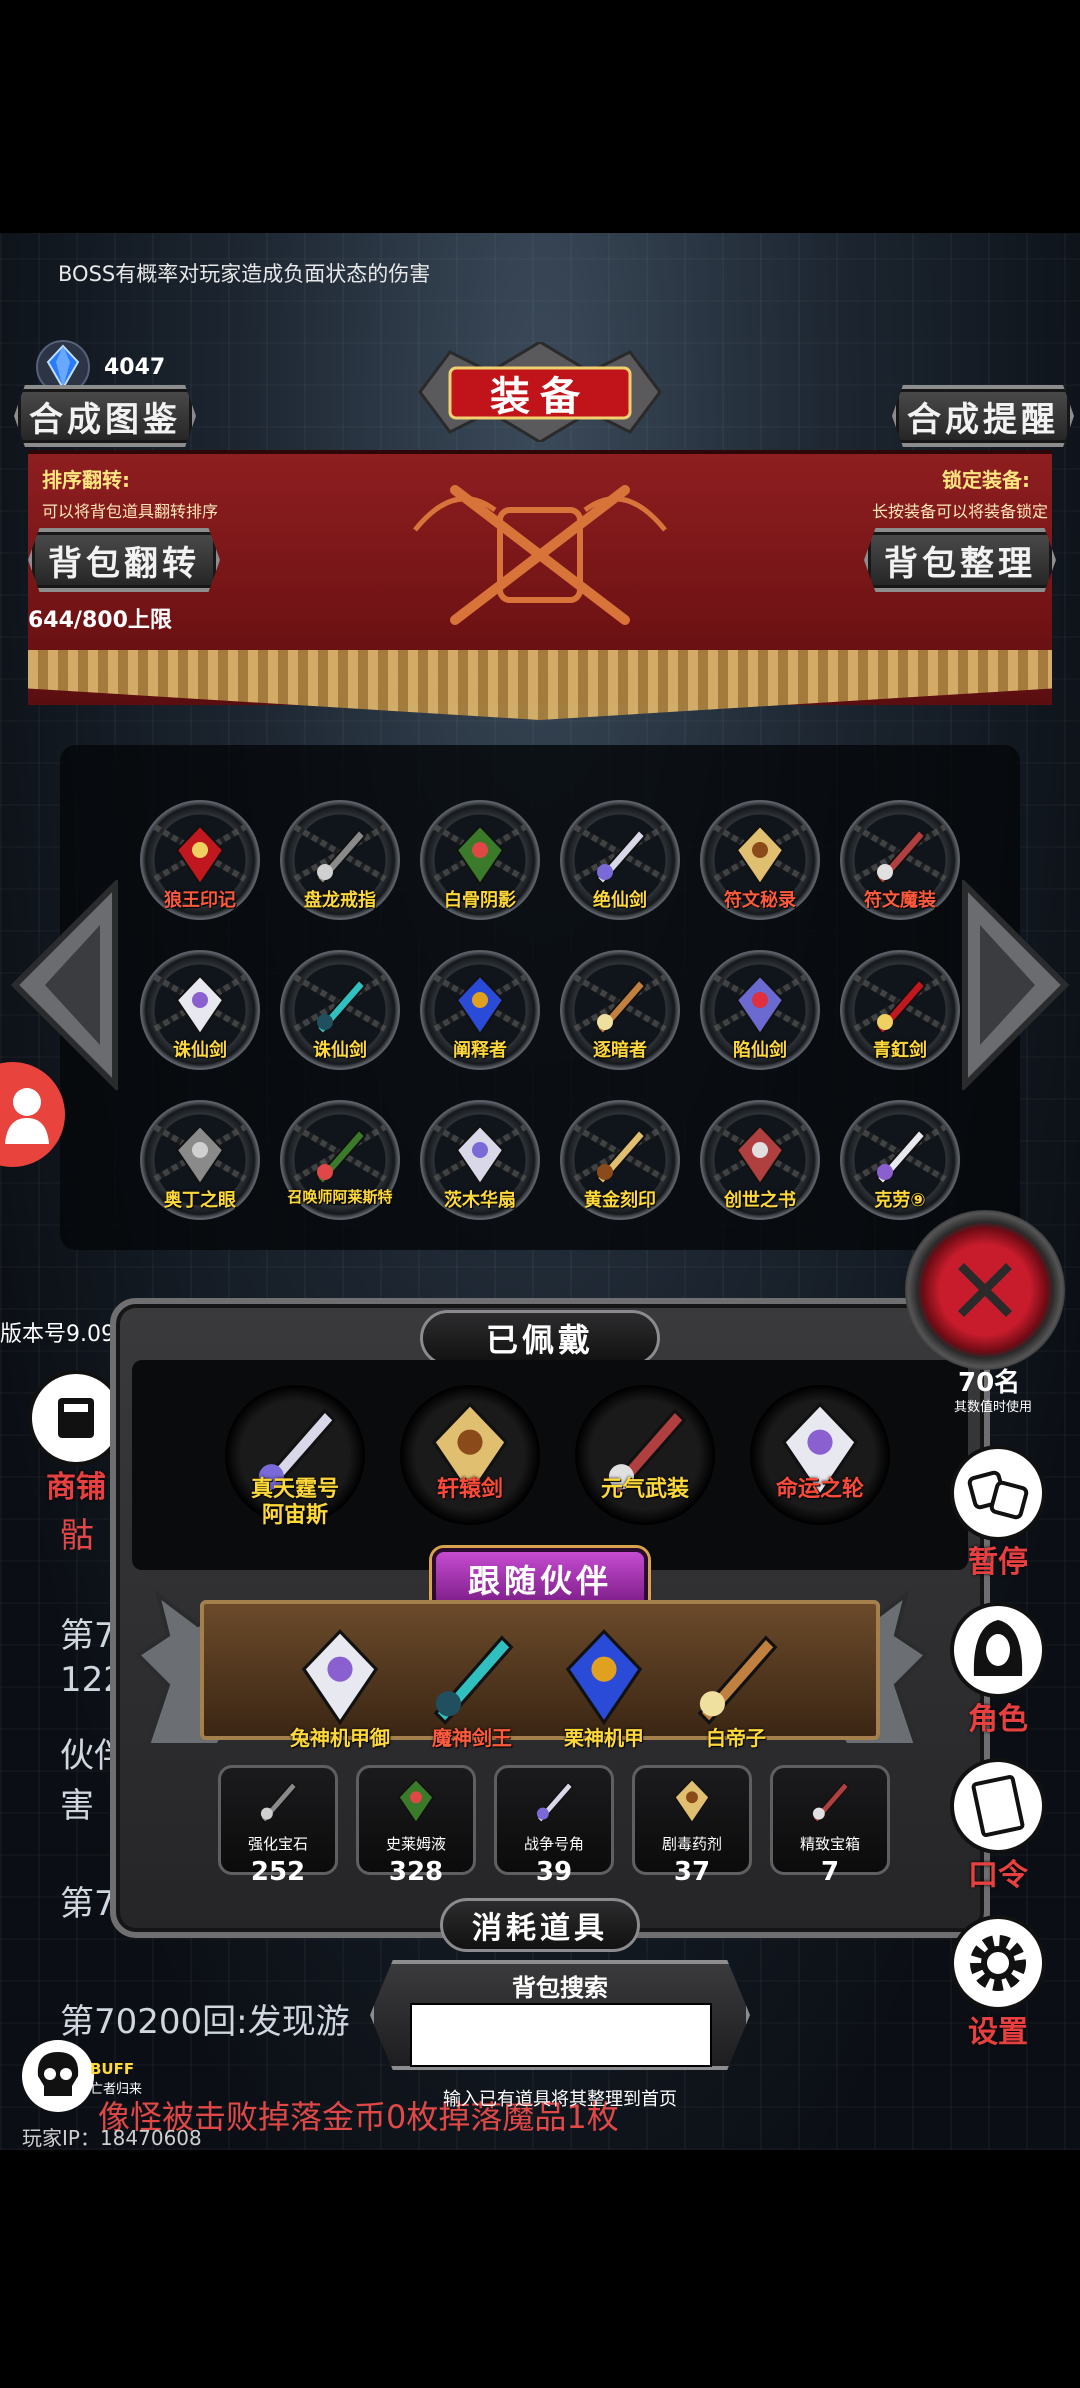 This screenshot has height=2388, width=1080. Describe the element at coordinates (540, 2269) in the screenshot. I see `status-area-bottom` at that location.